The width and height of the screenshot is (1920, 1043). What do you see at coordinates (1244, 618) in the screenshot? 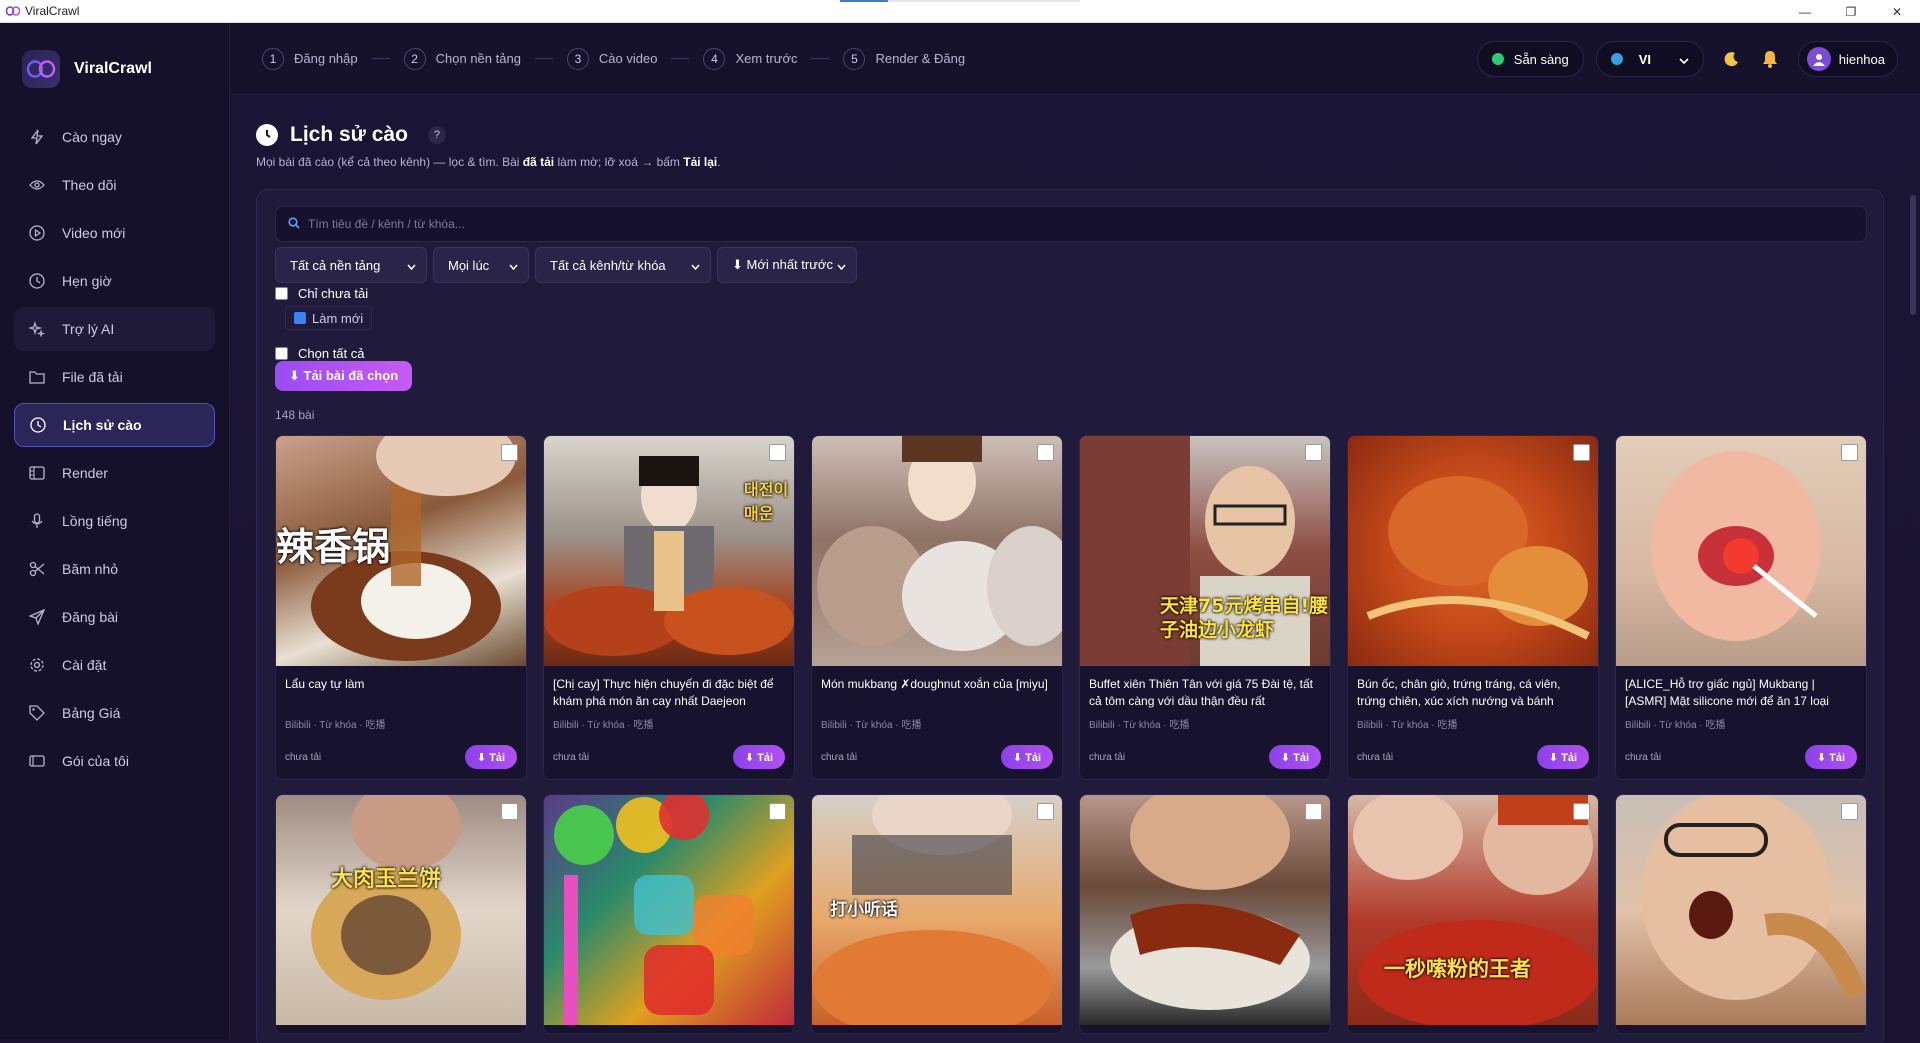
I see `thumbnail-caption: 天津75元烤串自!腰子油边小龙虾` at bounding box center [1244, 618].